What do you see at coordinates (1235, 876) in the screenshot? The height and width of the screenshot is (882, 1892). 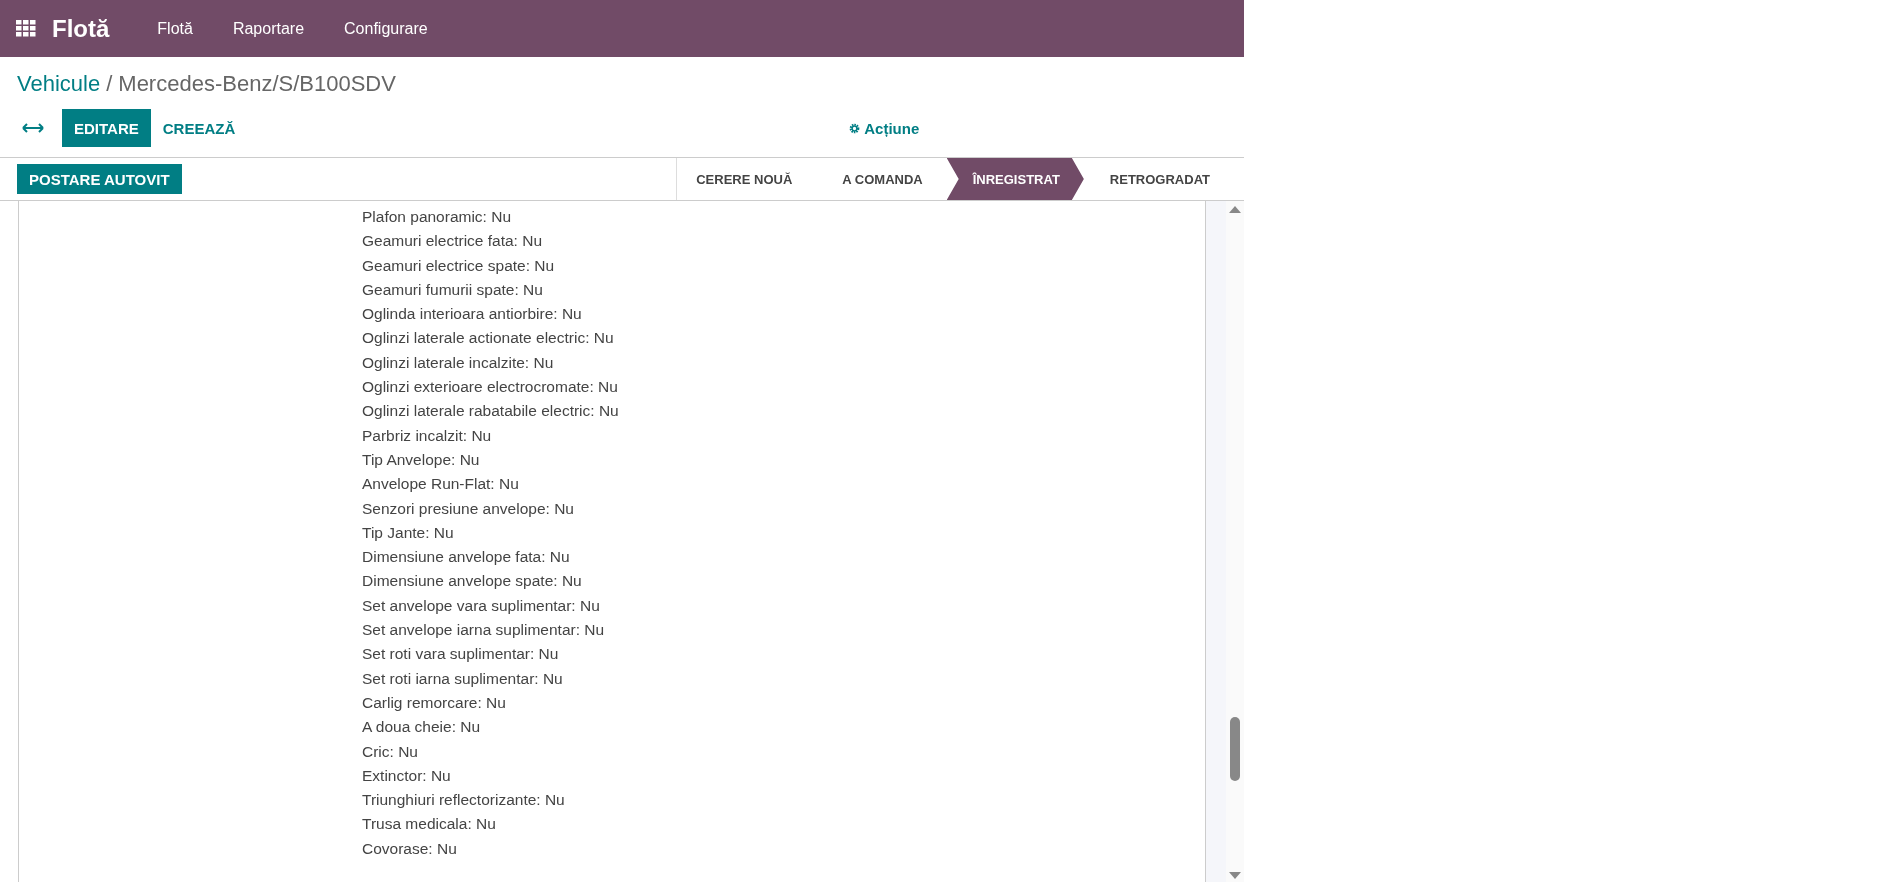 I see `scroll-down-icon` at bounding box center [1235, 876].